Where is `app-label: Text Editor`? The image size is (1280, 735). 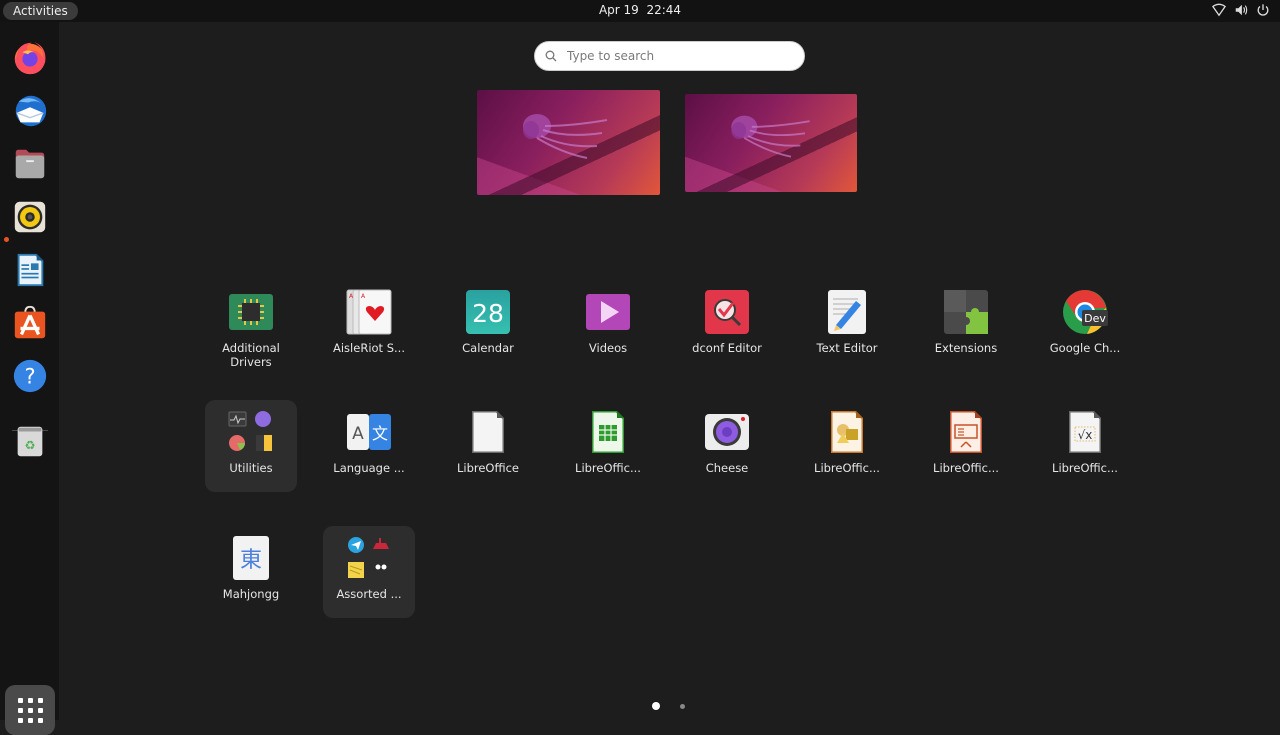
app-label: Text Editor is located at coordinates (847, 348).